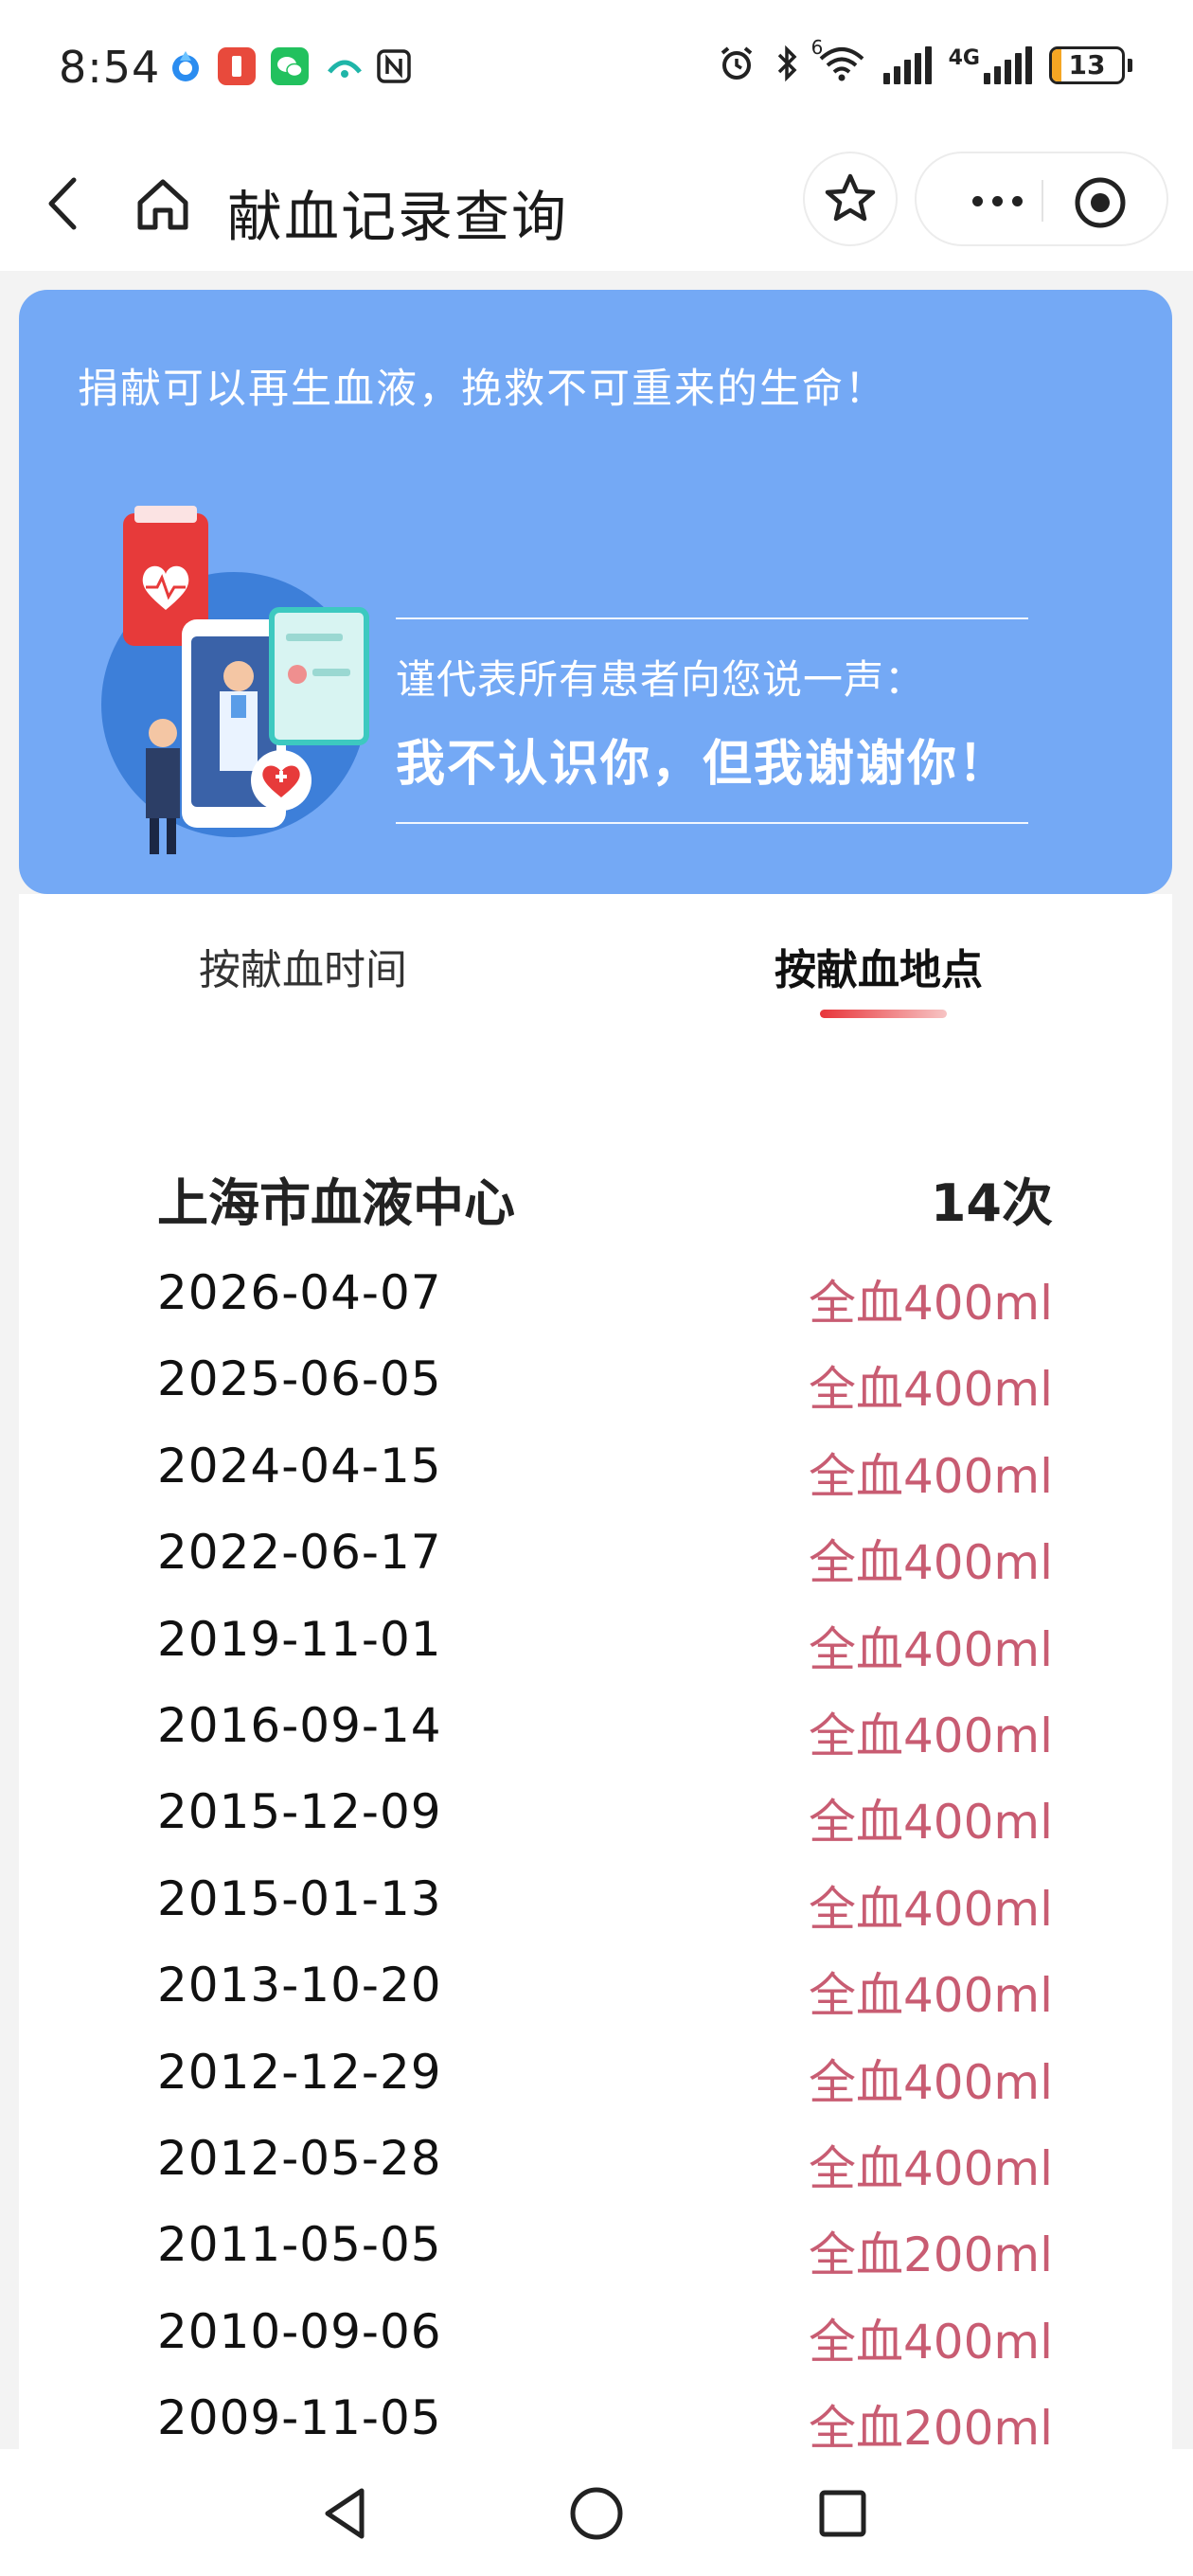 Image resolution: width=1193 pixels, height=2576 pixels. What do you see at coordinates (336, 1203) in the screenshot?
I see `location-name: 上海市血液中心` at bounding box center [336, 1203].